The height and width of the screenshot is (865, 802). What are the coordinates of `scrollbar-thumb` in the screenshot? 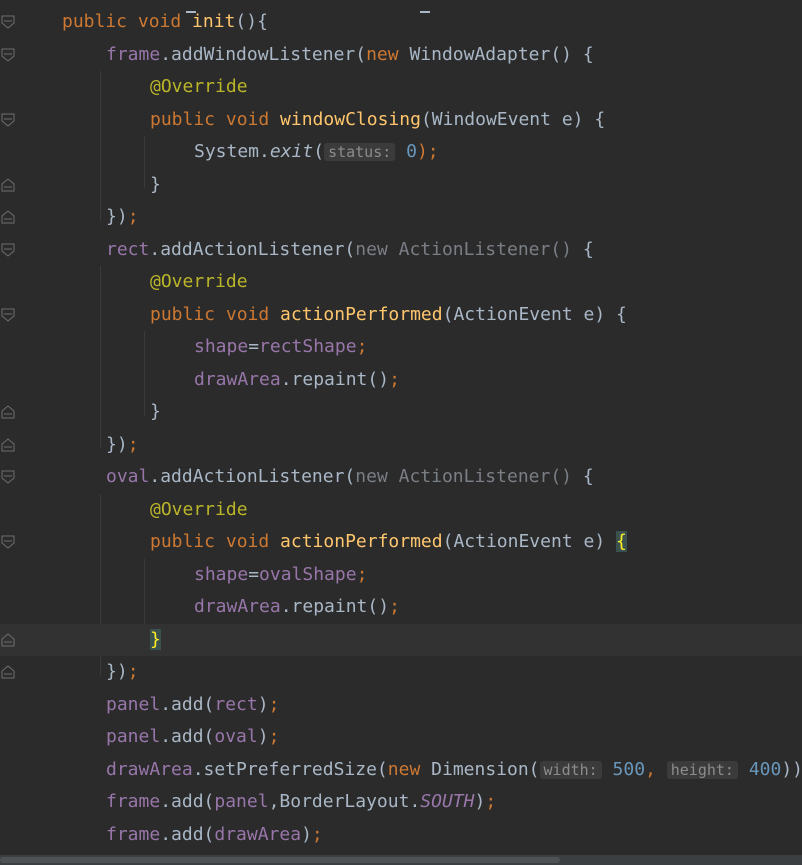 It's located at (280, 860).